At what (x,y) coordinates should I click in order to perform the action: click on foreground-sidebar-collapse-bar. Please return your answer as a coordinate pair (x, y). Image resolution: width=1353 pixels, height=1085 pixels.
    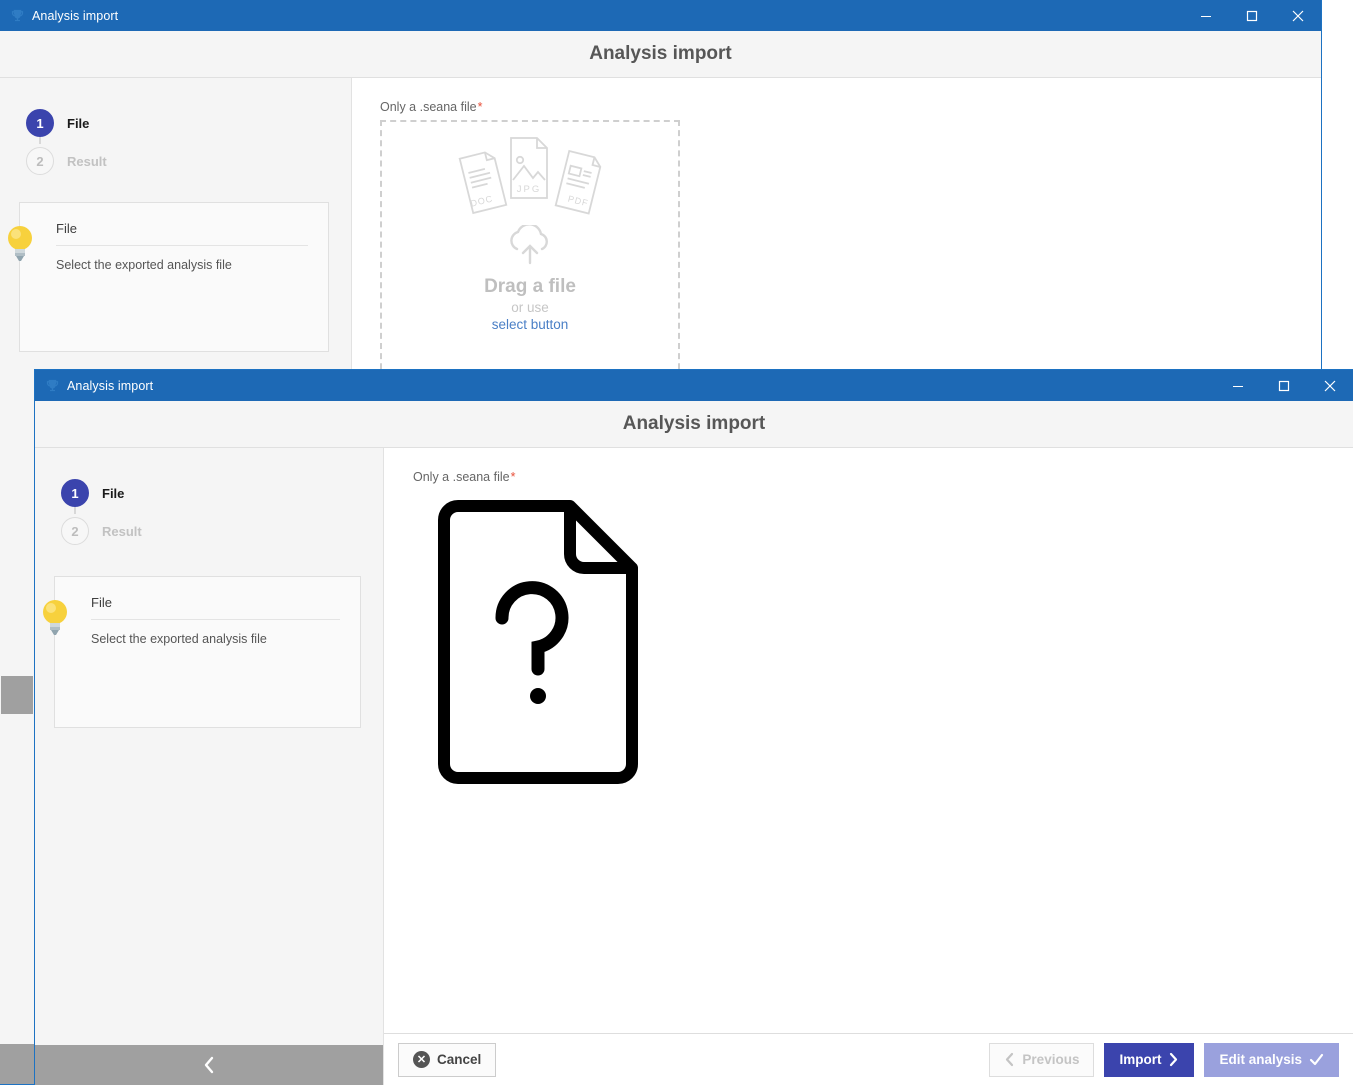
    Looking at the image, I should click on (209, 1065).